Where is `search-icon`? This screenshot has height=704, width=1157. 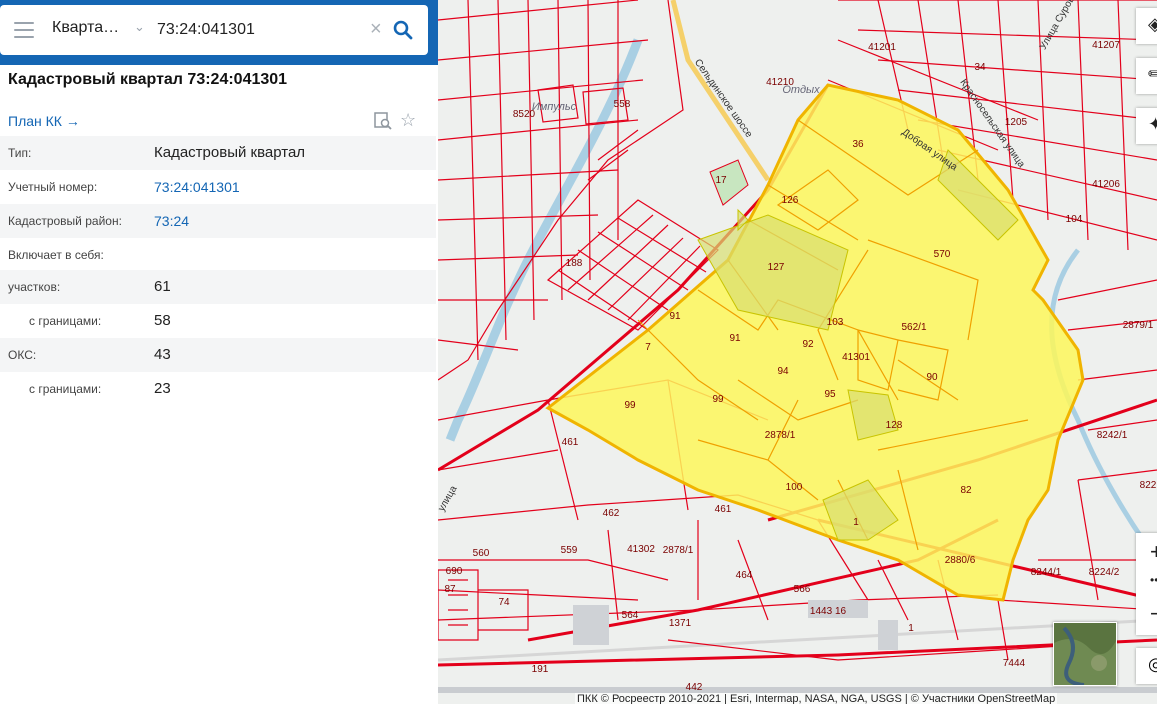 search-icon is located at coordinates (403, 30).